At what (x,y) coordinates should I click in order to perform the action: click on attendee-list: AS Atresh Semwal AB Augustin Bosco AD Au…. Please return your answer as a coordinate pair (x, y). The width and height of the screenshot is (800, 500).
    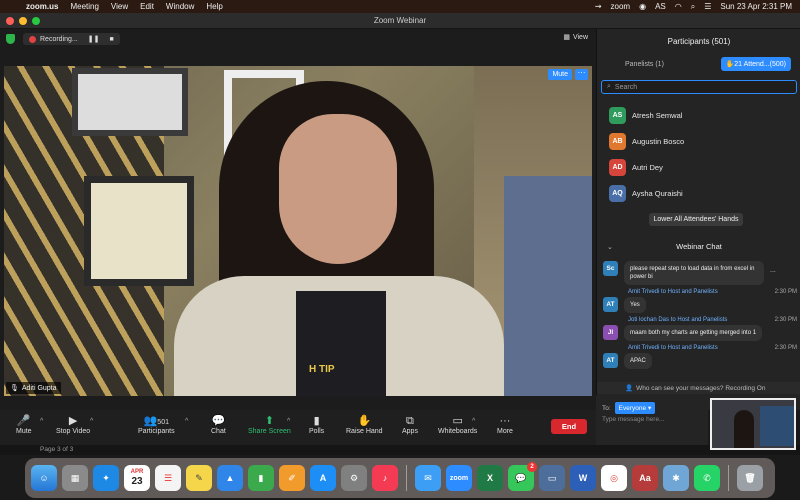
    Looking at the image, I should click on (699, 154).